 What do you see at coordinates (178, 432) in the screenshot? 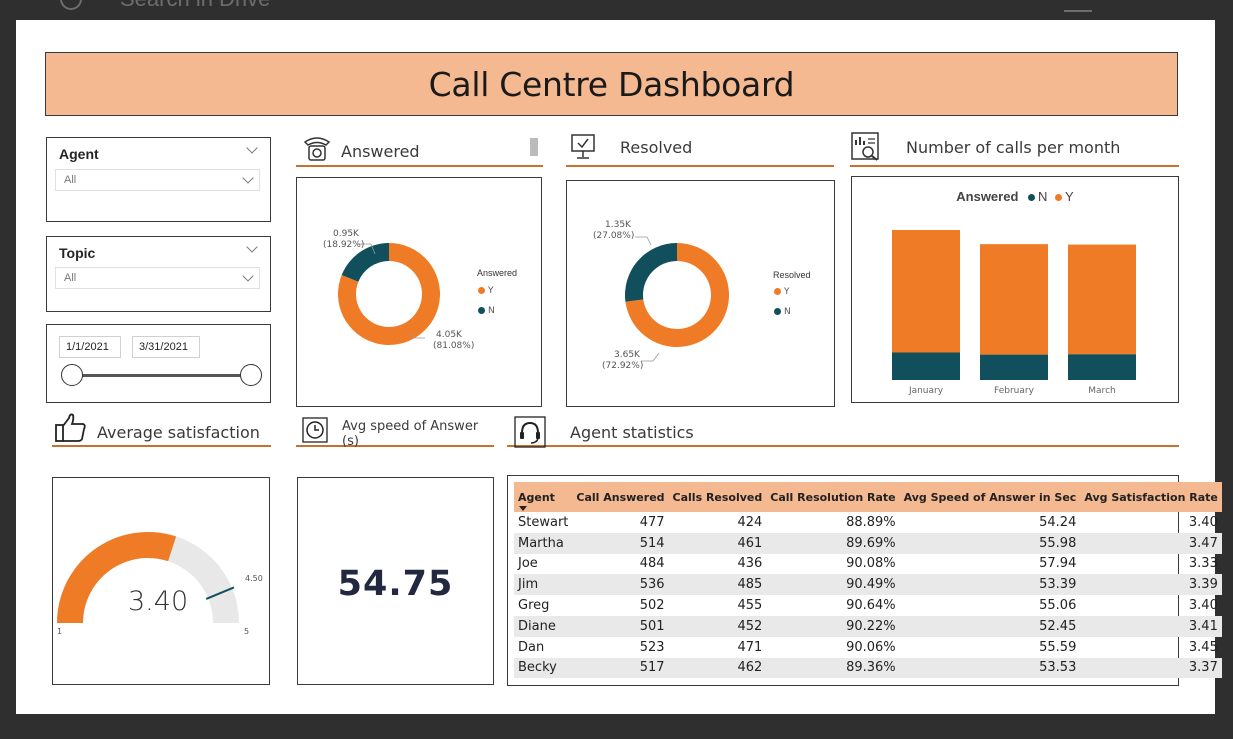
I see `avg-satisfaction-title: Average satisfaction` at bounding box center [178, 432].